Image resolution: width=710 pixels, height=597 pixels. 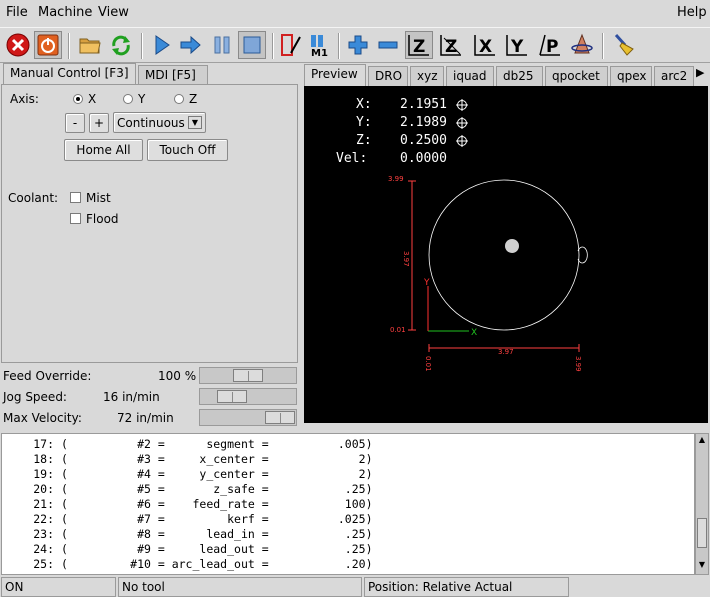 I want to click on pause-button, so click(x=222, y=45).